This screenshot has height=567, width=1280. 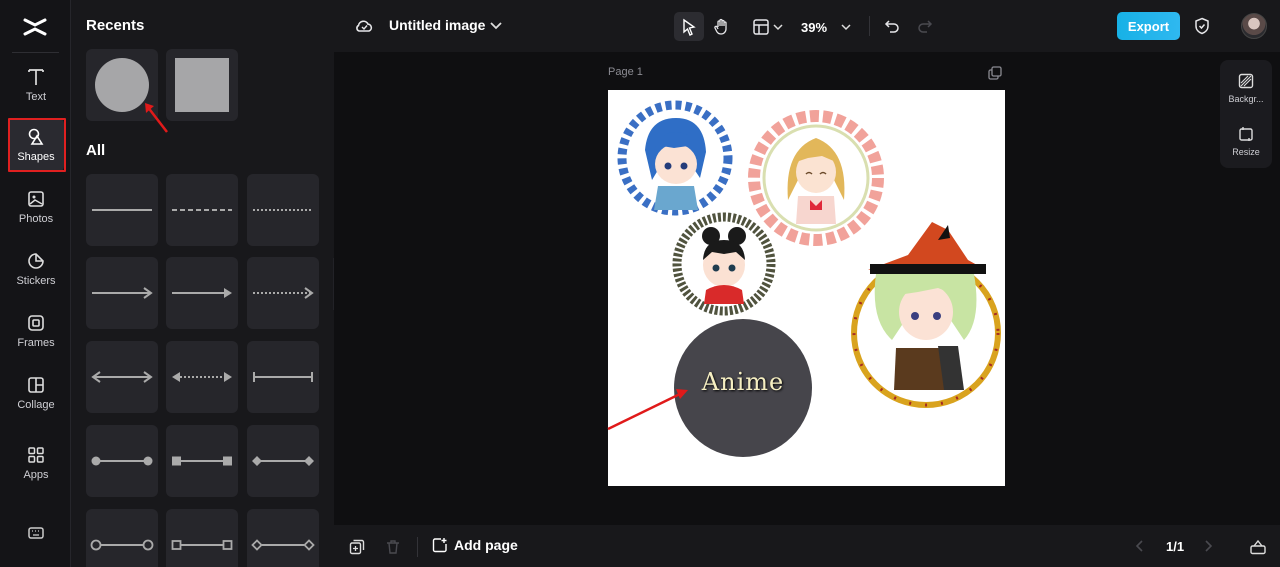 I want to click on hollow-square-line-icon, so click(x=202, y=545).